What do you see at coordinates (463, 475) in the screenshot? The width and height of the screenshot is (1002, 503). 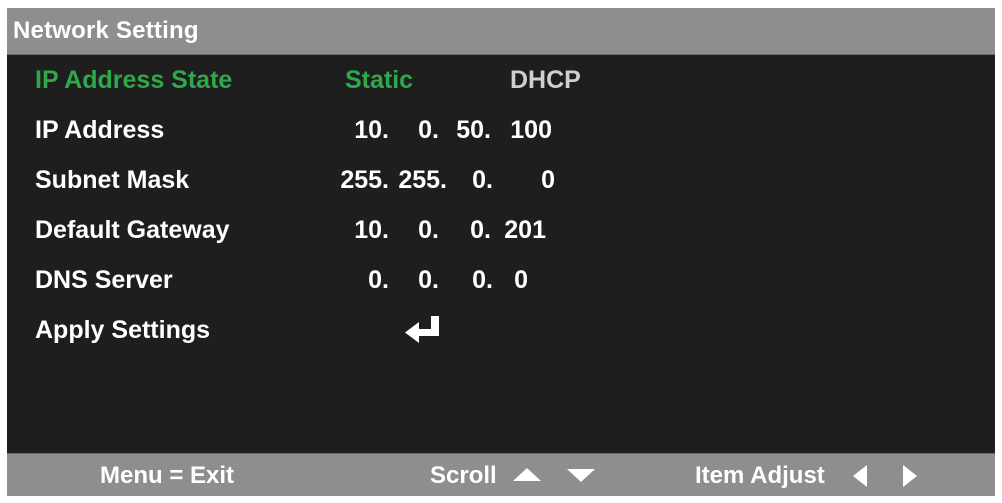 I see `scroll-hint: Scroll` at bounding box center [463, 475].